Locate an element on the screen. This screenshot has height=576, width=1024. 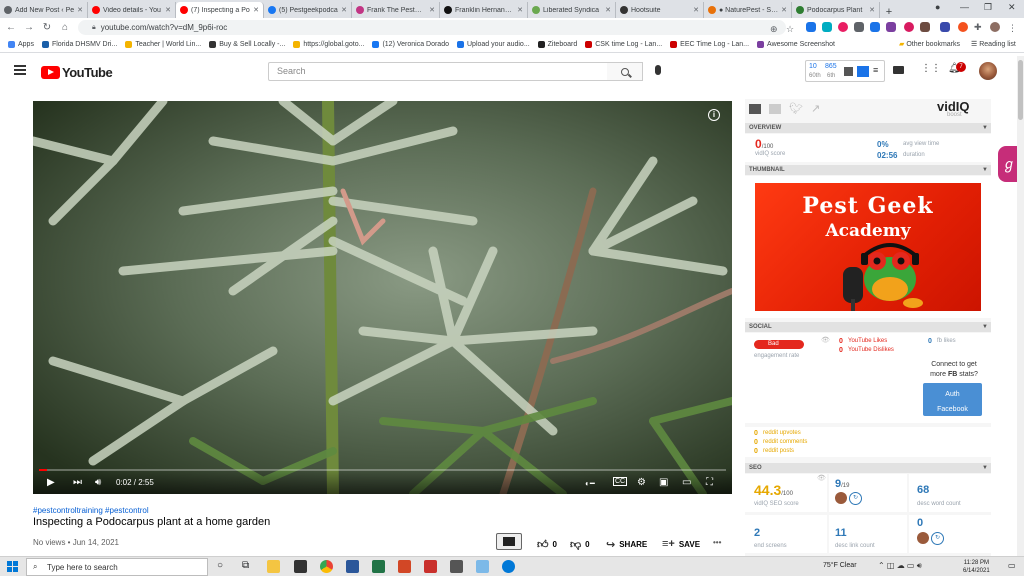
twitter-icon: 🐦︎ is located at coordinates (796, 108).